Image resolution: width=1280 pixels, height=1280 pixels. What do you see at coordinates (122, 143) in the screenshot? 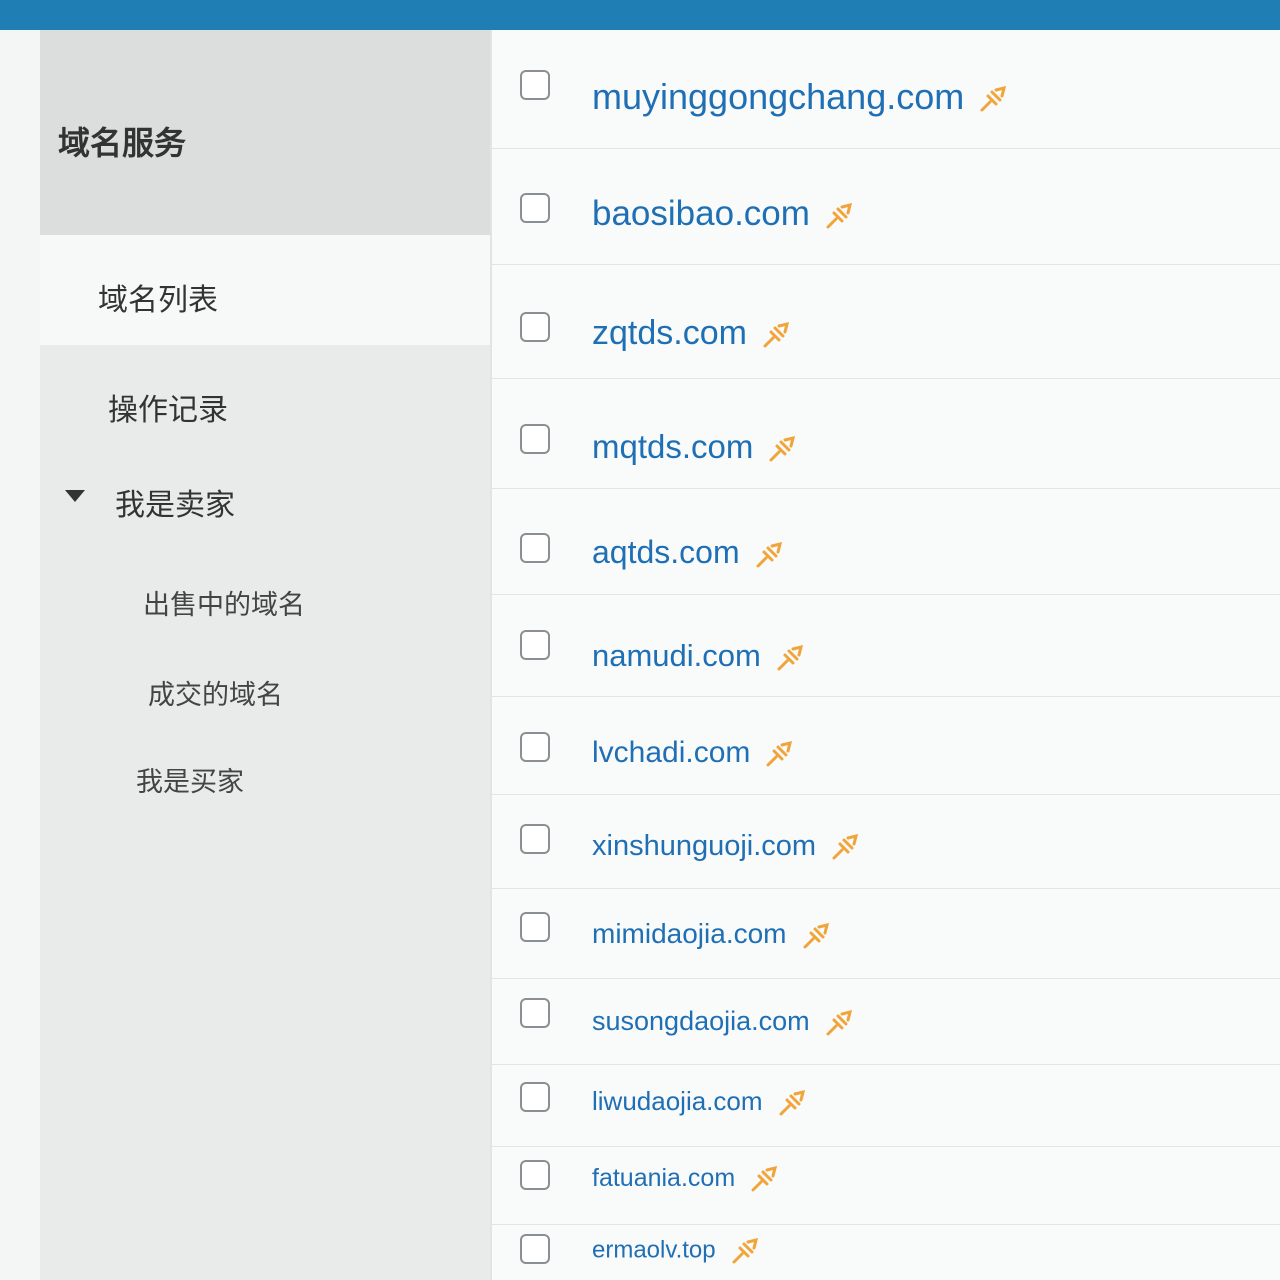
I see `sidebar-title: 域名服务` at bounding box center [122, 143].